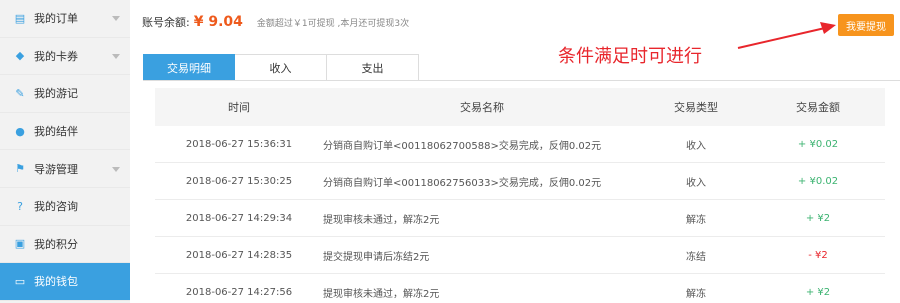  Describe the element at coordinates (376, 257) in the screenshot. I see `cell-name: 提交提现申请后冻结2元` at that location.